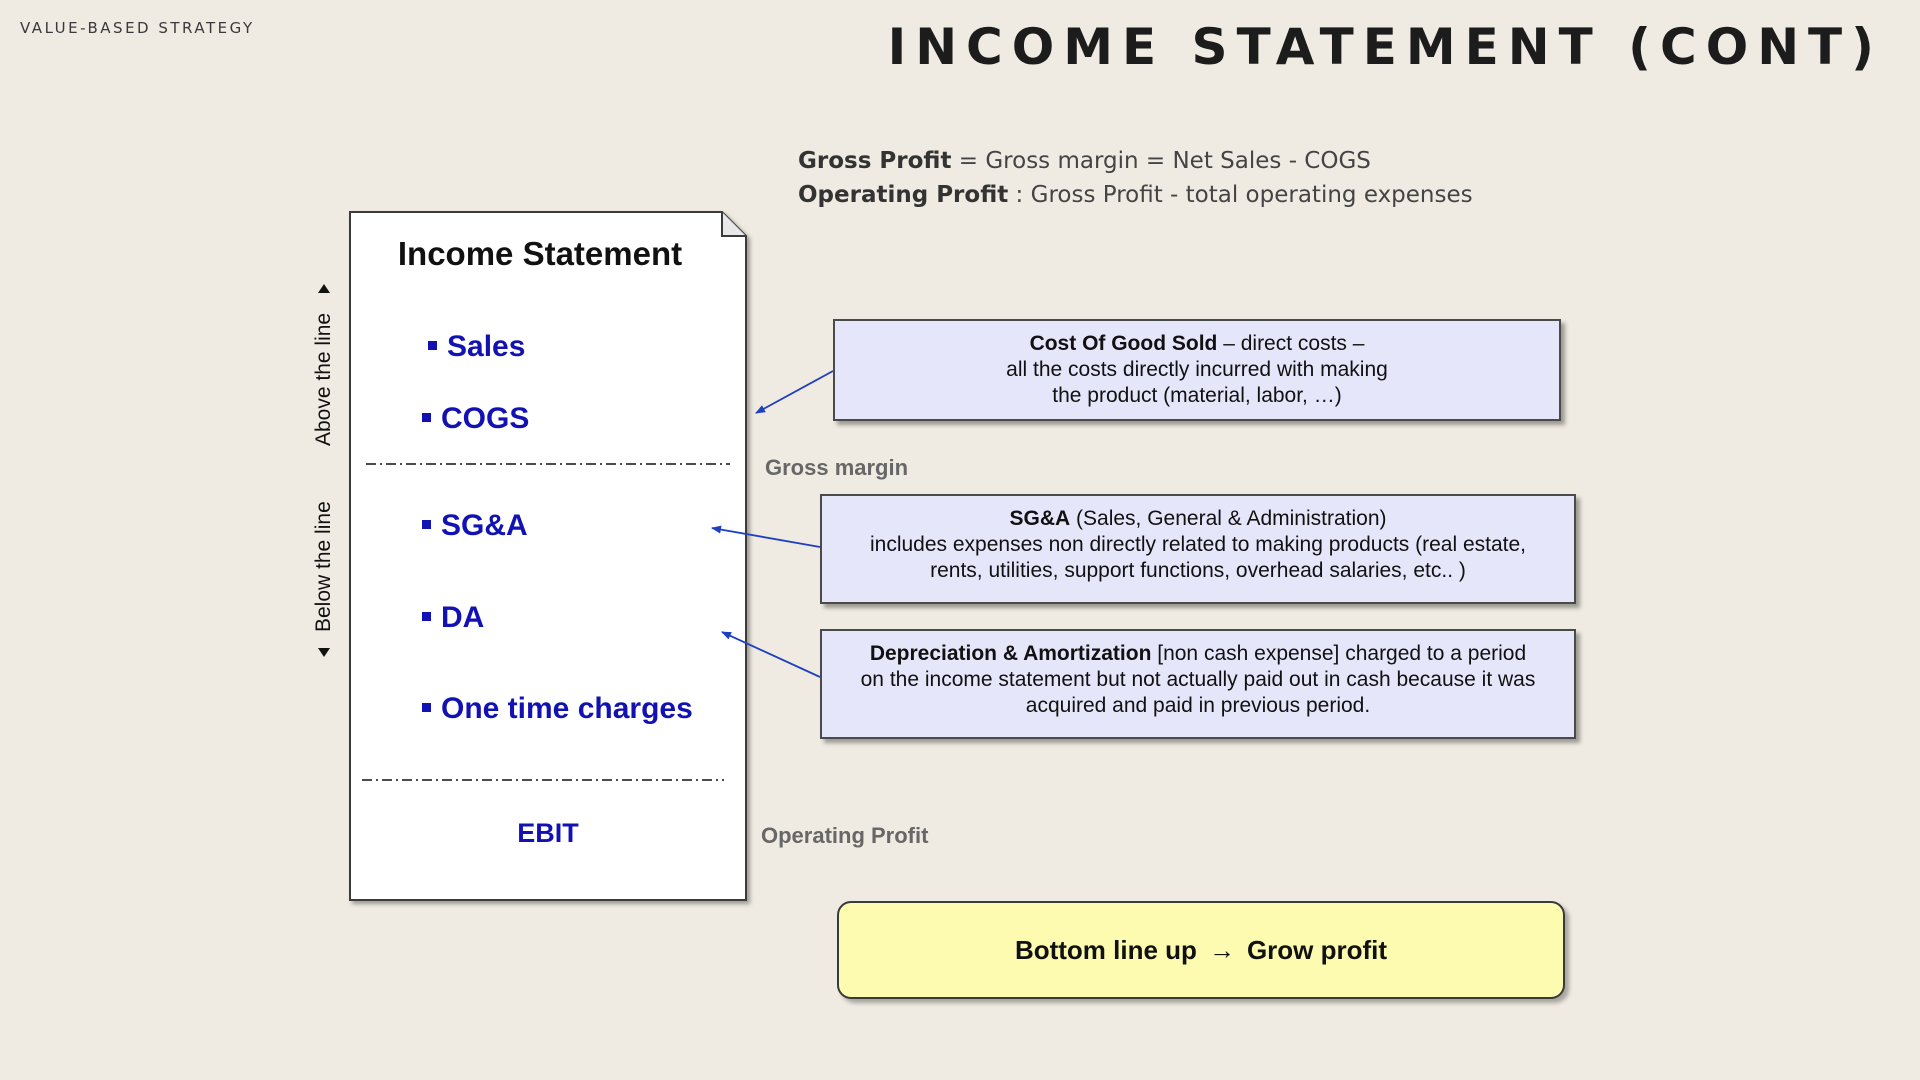 The height and width of the screenshot is (1080, 1920). What do you see at coordinates (324, 288) in the screenshot?
I see `up-triangle-icon` at bounding box center [324, 288].